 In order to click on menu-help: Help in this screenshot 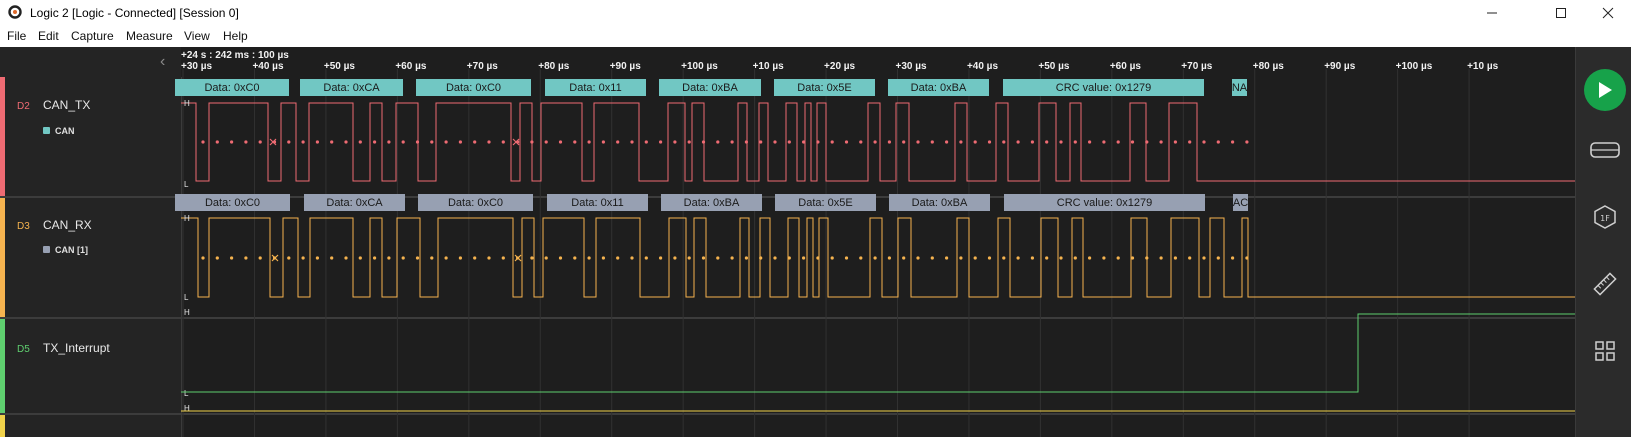, I will do `click(235, 36)`.